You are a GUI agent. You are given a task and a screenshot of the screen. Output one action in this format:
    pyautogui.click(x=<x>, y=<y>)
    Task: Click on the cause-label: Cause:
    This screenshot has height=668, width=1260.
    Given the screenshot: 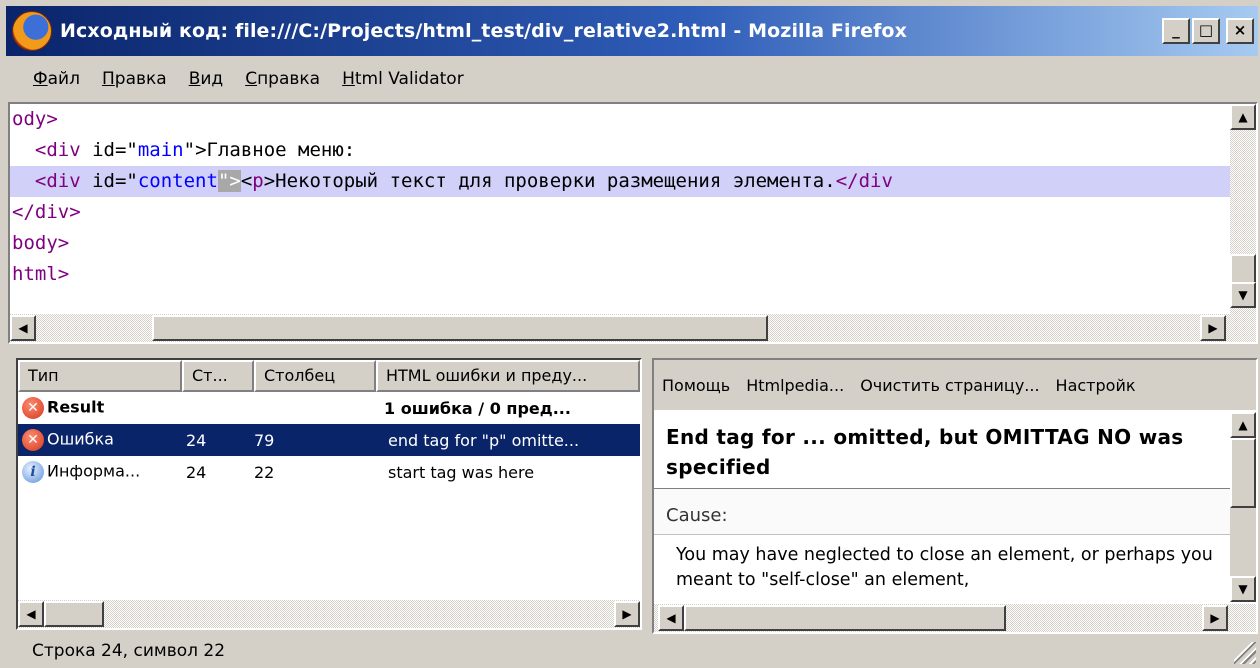 What is the action you would take?
    pyautogui.click(x=942, y=512)
    